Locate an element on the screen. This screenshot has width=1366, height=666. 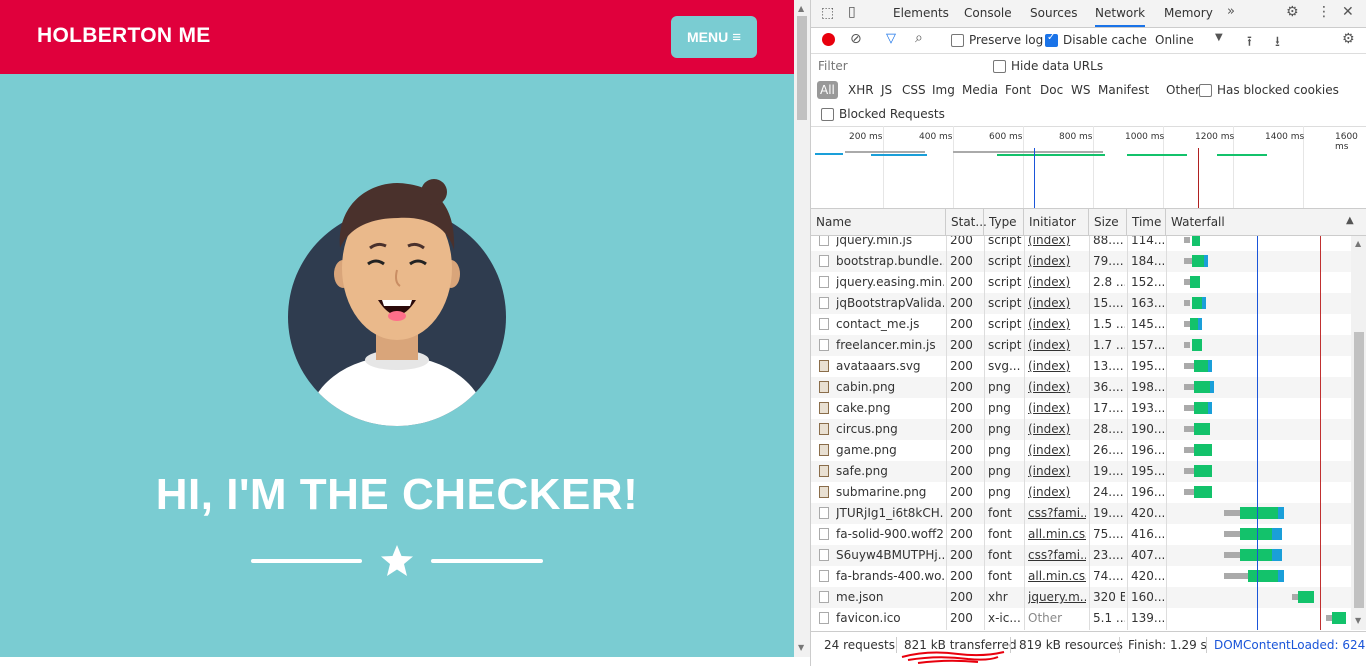
tab-memory: Memory is located at coordinates (1188, 13).